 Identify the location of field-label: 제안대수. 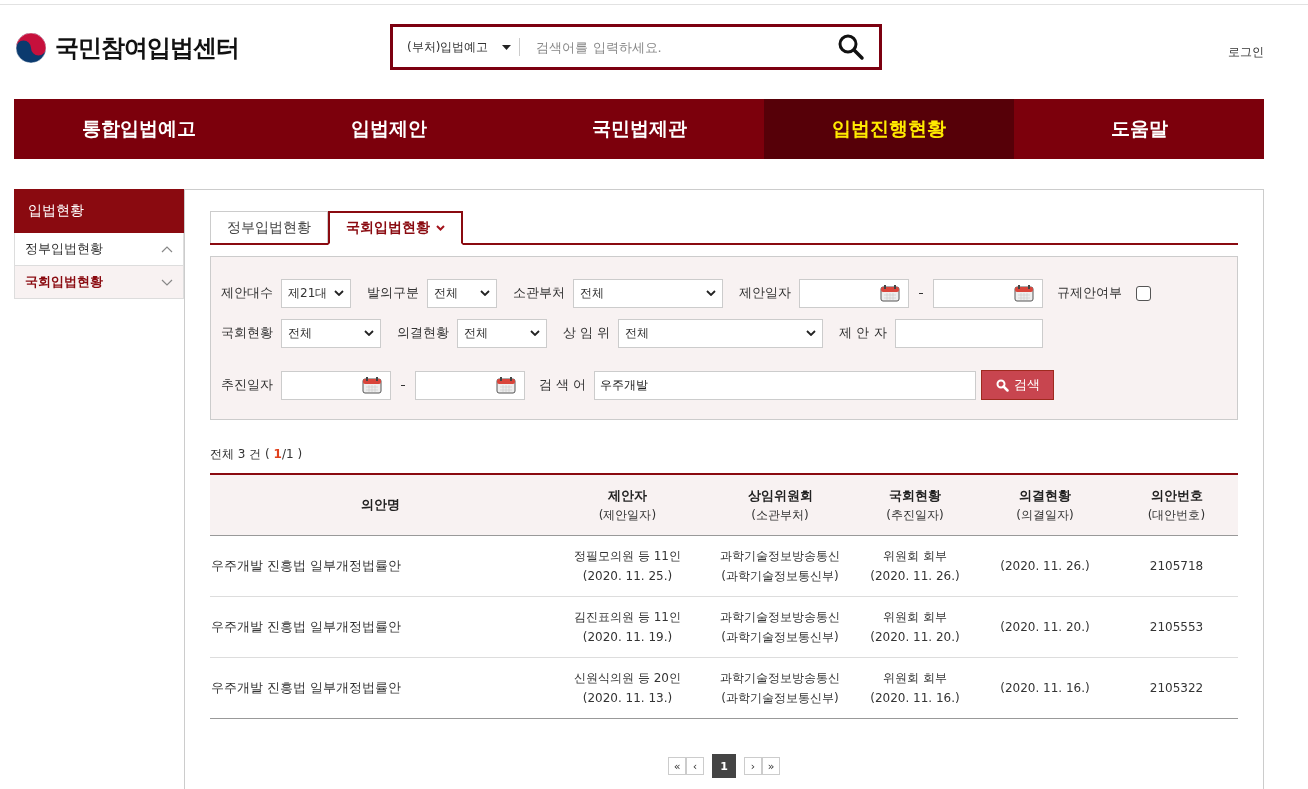
(247, 293).